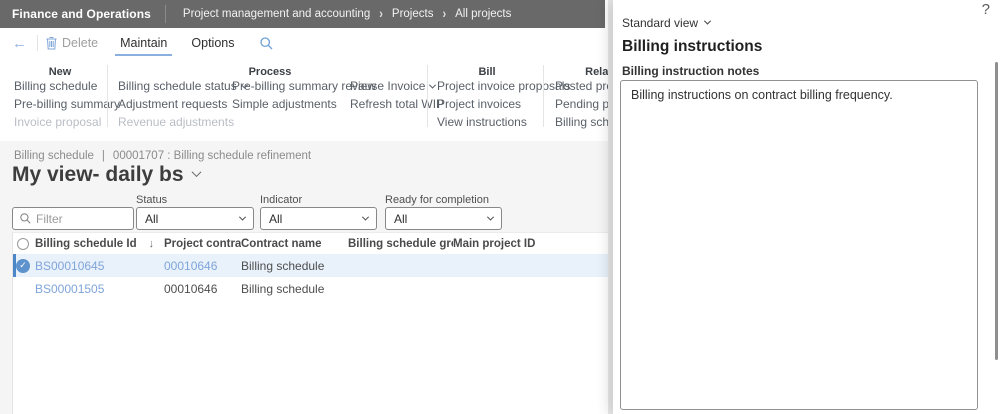 The height and width of the screenshot is (414, 1000). Describe the element at coordinates (660, 23) in the screenshot. I see `panel-view-selector-label: Standard view` at that location.